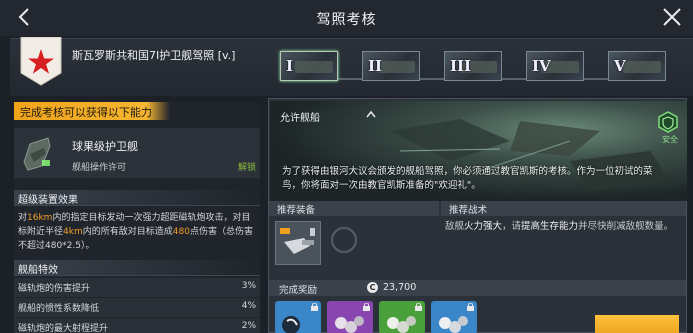 Image resolution: width=693 pixels, height=333 pixels. Describe the element at coordinates (137, 198) in the screenshot. I see `super-device-title: 超级装置效果` at that location.